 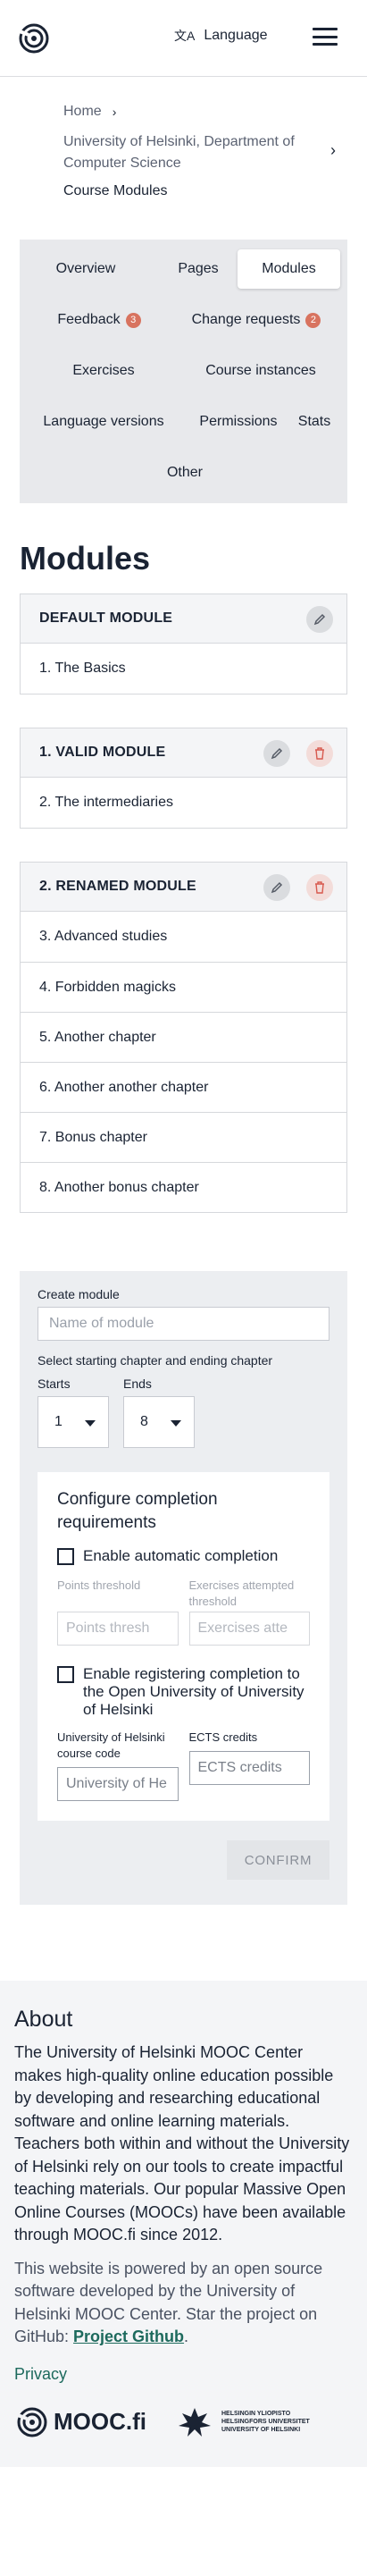 I want to click on chapter-item: 2. The intermediaries, so click(x=106, y=803).